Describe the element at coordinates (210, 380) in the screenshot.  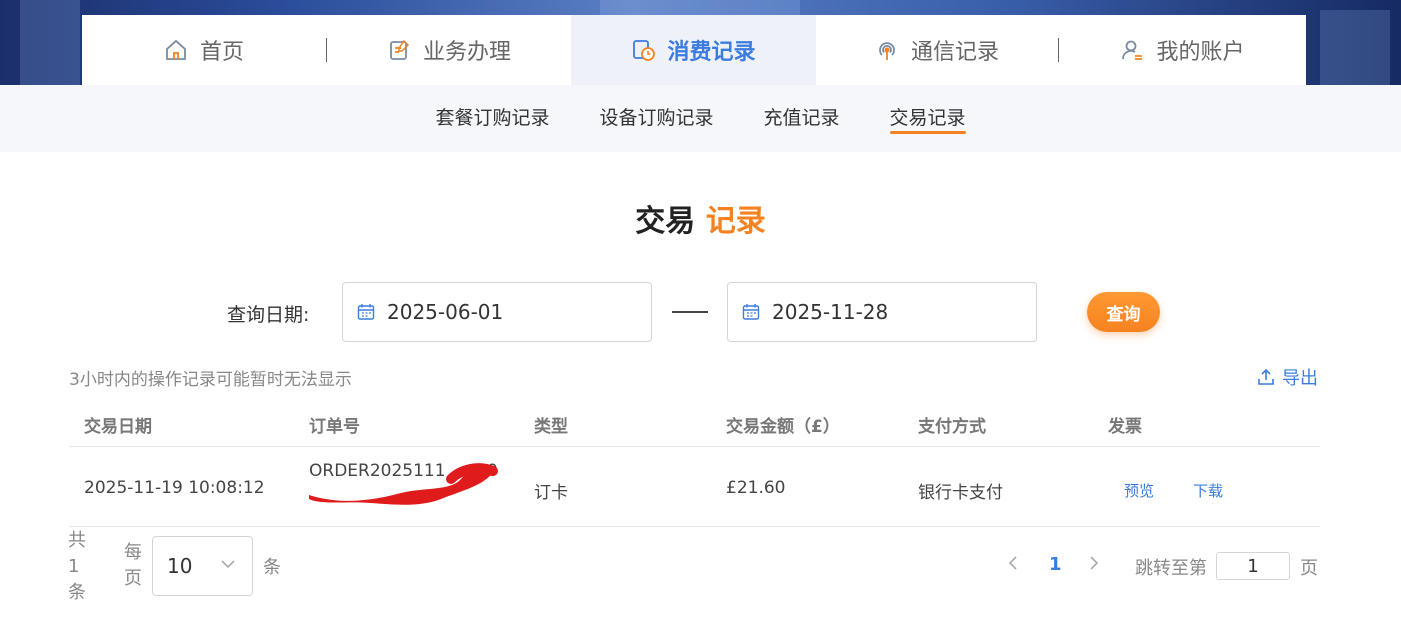
I see `delay-hint: 3小时内的操作记录可能暂时无法显示` at that location.